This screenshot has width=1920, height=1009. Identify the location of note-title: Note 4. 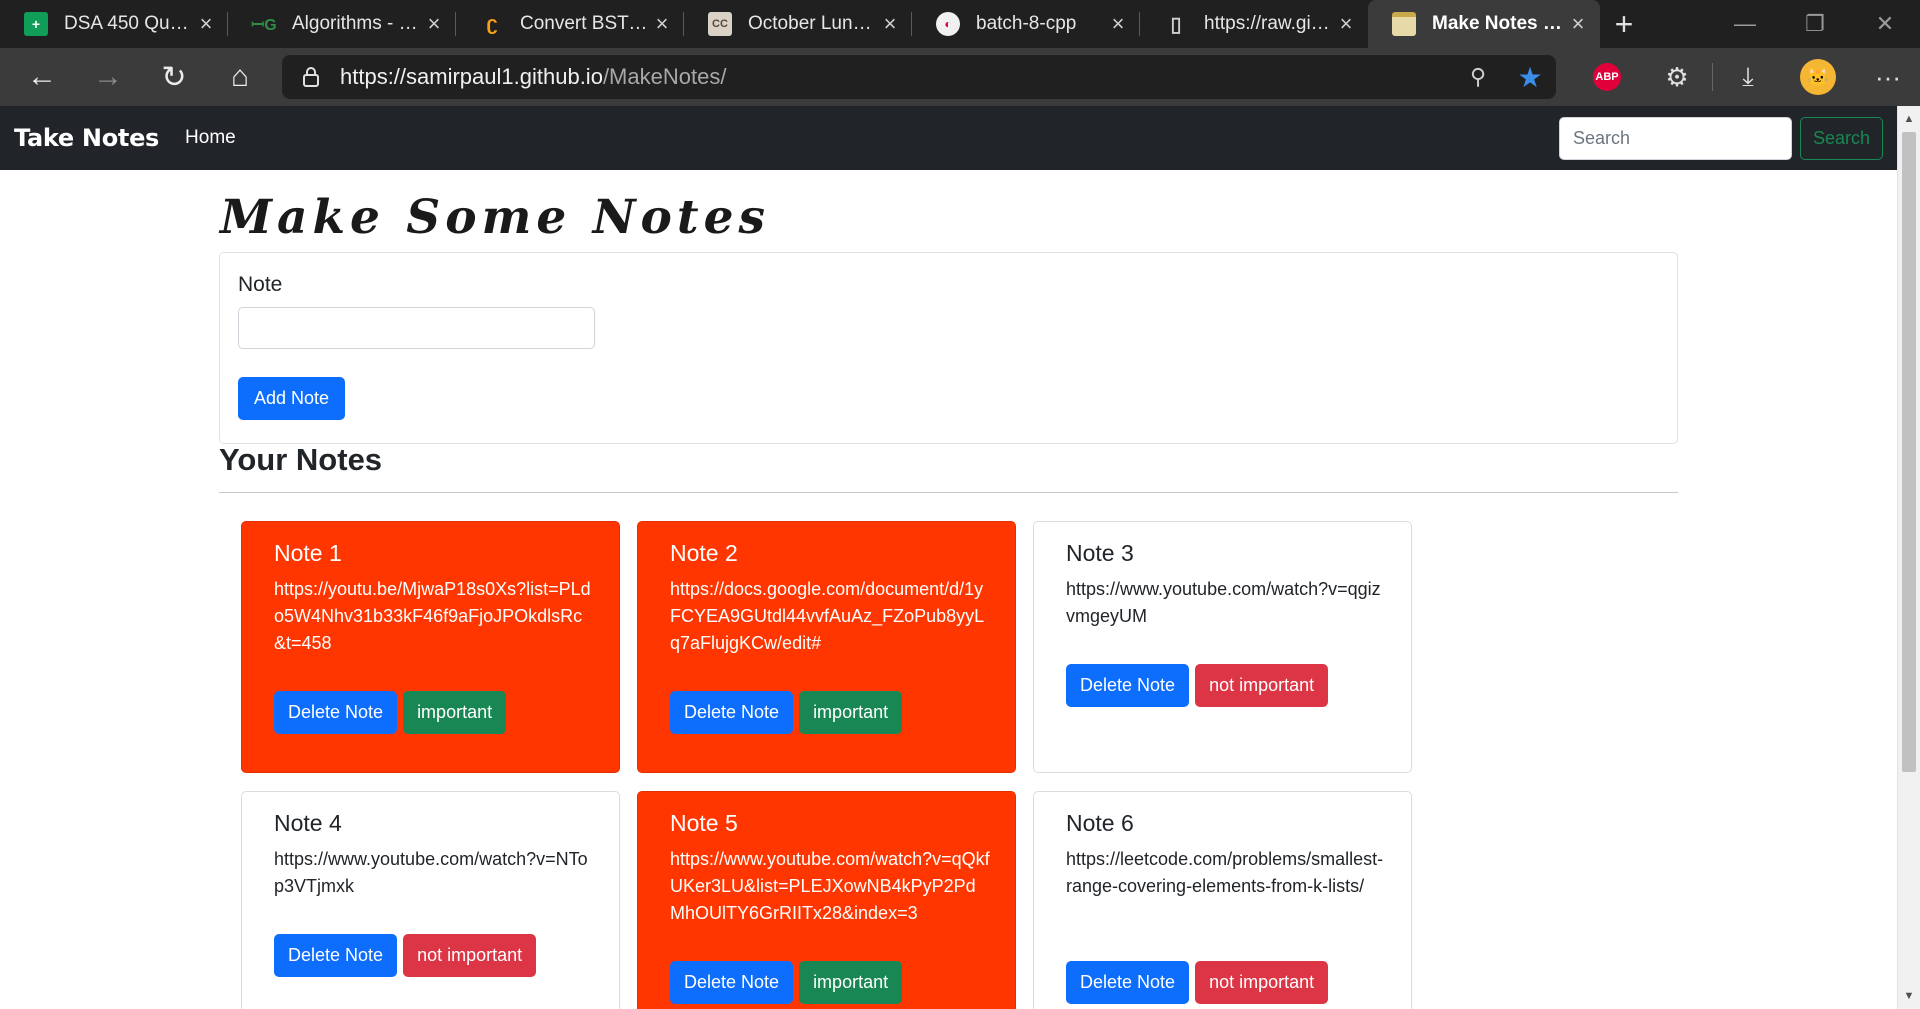
(308, 823).